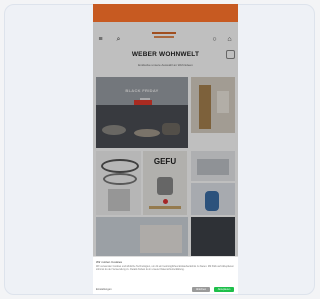  Describe the element at coordinates (104, 289) in the screenshot. I see `cookie-settings-link: Einstellungen` at that location.